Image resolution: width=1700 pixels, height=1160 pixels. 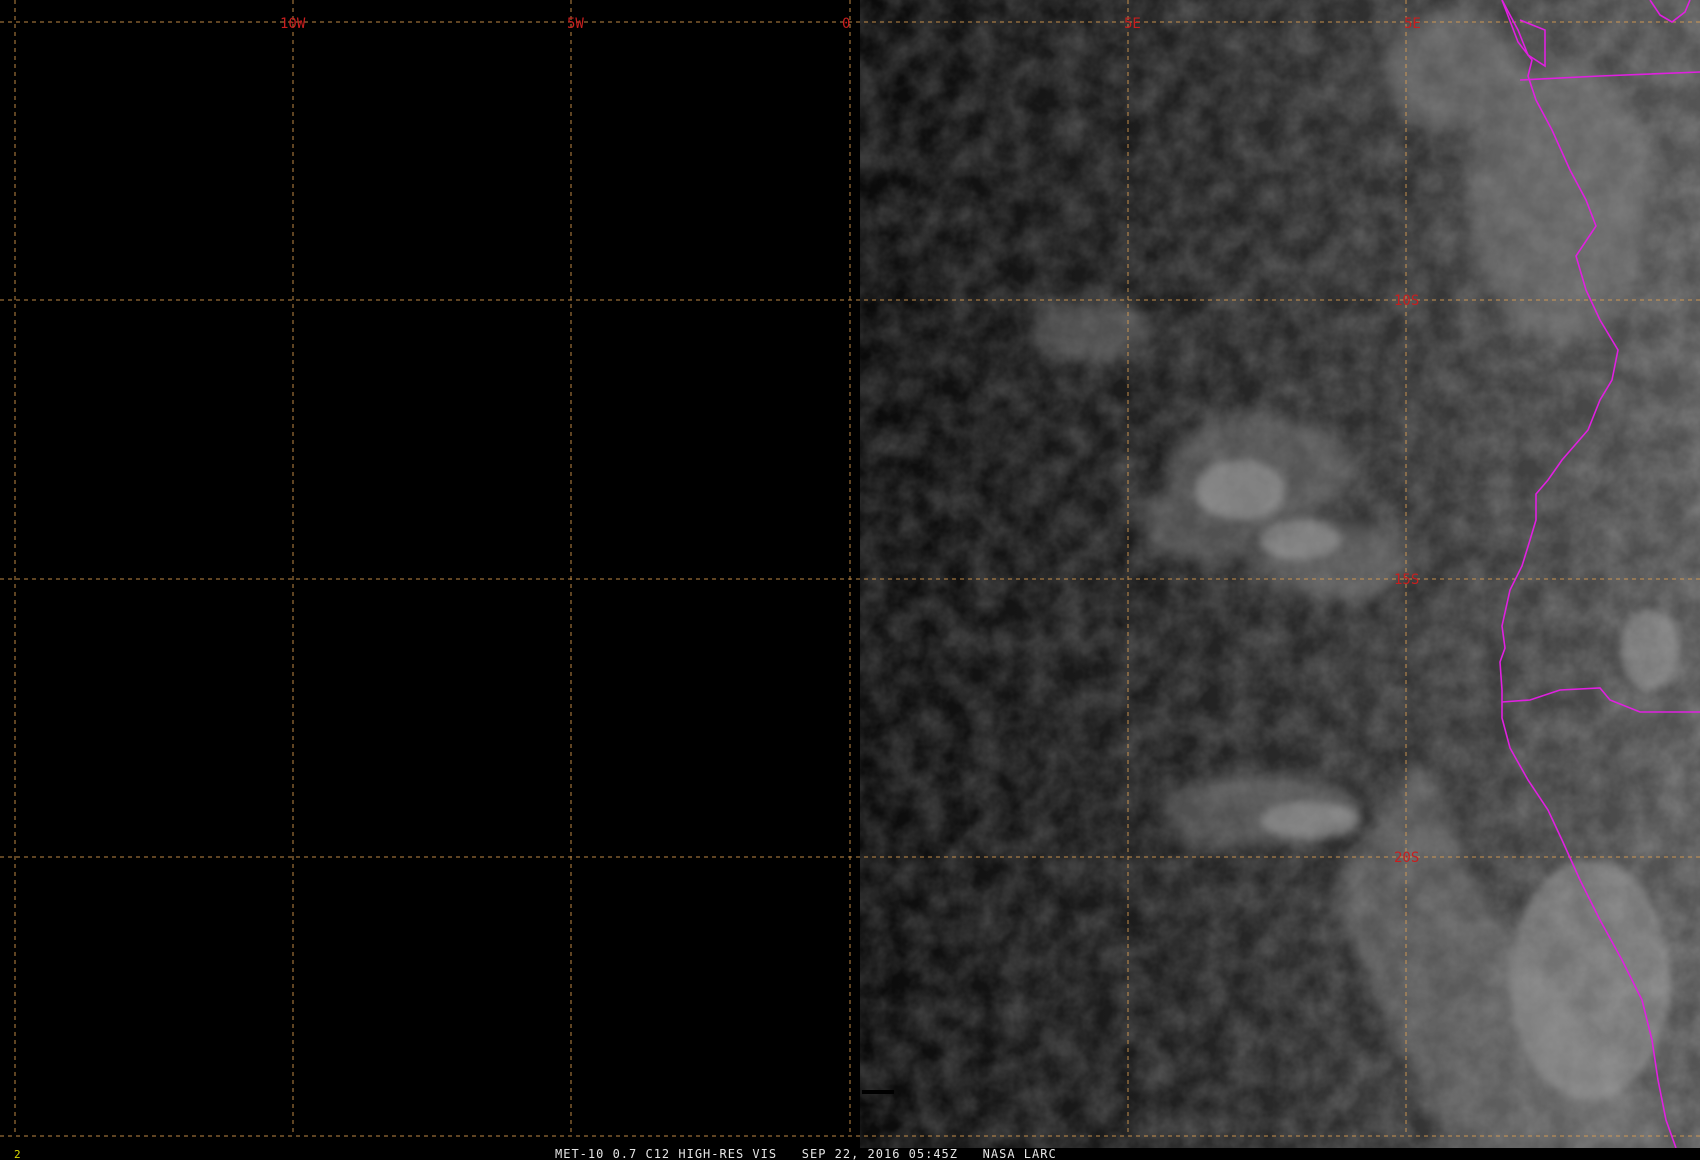 What do you see at coordinates (1406, 858) in the screenshot?
I see `lat-label-20s: 20S` at bounding box center [1406, 858].